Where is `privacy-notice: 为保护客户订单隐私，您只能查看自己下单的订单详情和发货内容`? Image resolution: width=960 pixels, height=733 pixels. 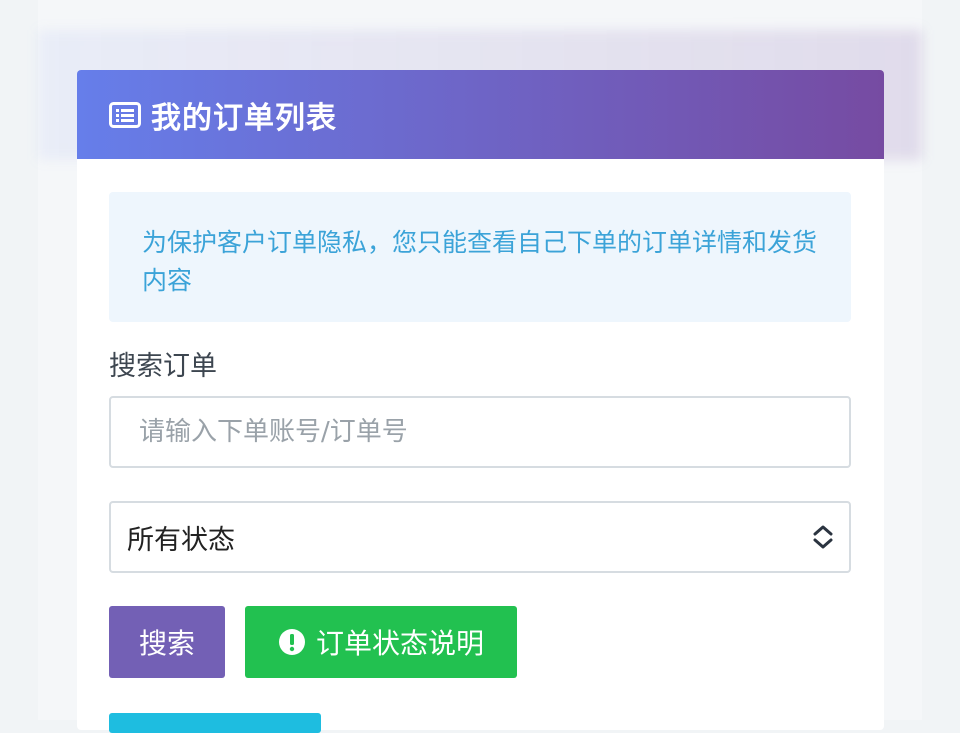
privacy-notice: 为保护客户订单隐私，您只能查看自己下单的订单详情和发货内容 is located at coordinates (480, 257).